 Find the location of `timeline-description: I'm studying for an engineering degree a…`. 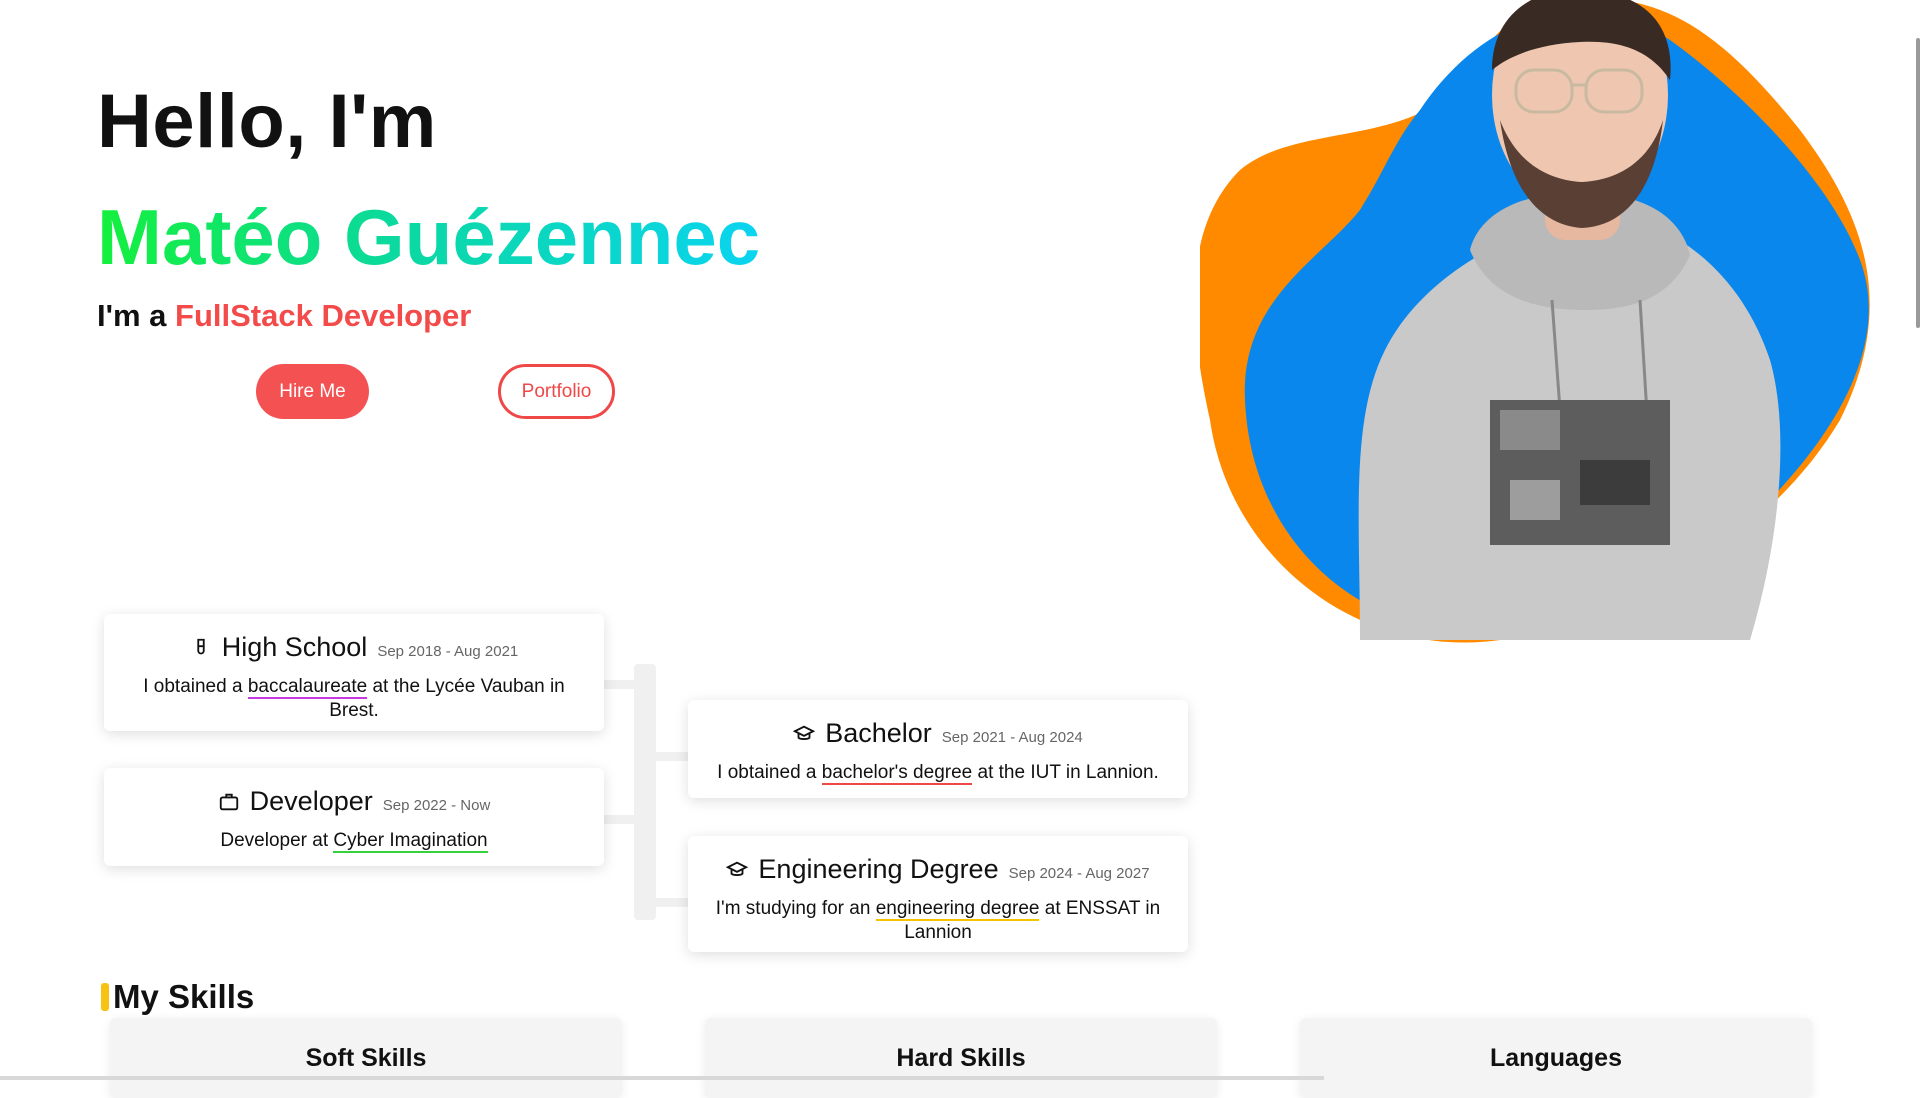

timeline-description: I'm studying for an engineering degree a… is located at coordinates (938, 921).